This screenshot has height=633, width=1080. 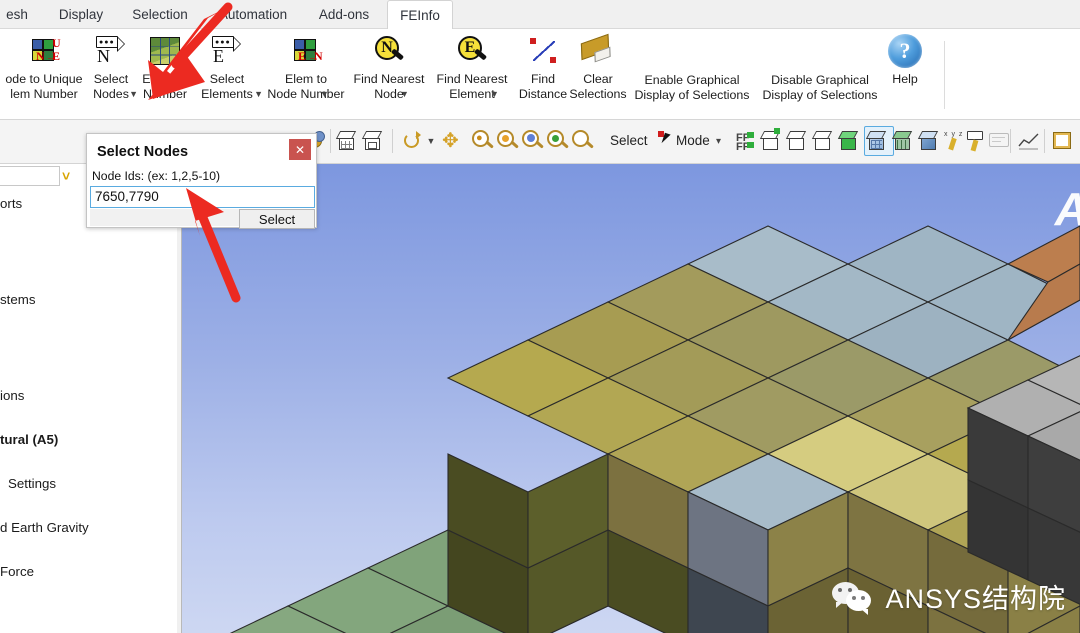 What do you see at coordinates (277, 219) in the screenshot?
I see `select-button: Select` at bounding box center [277, 219].